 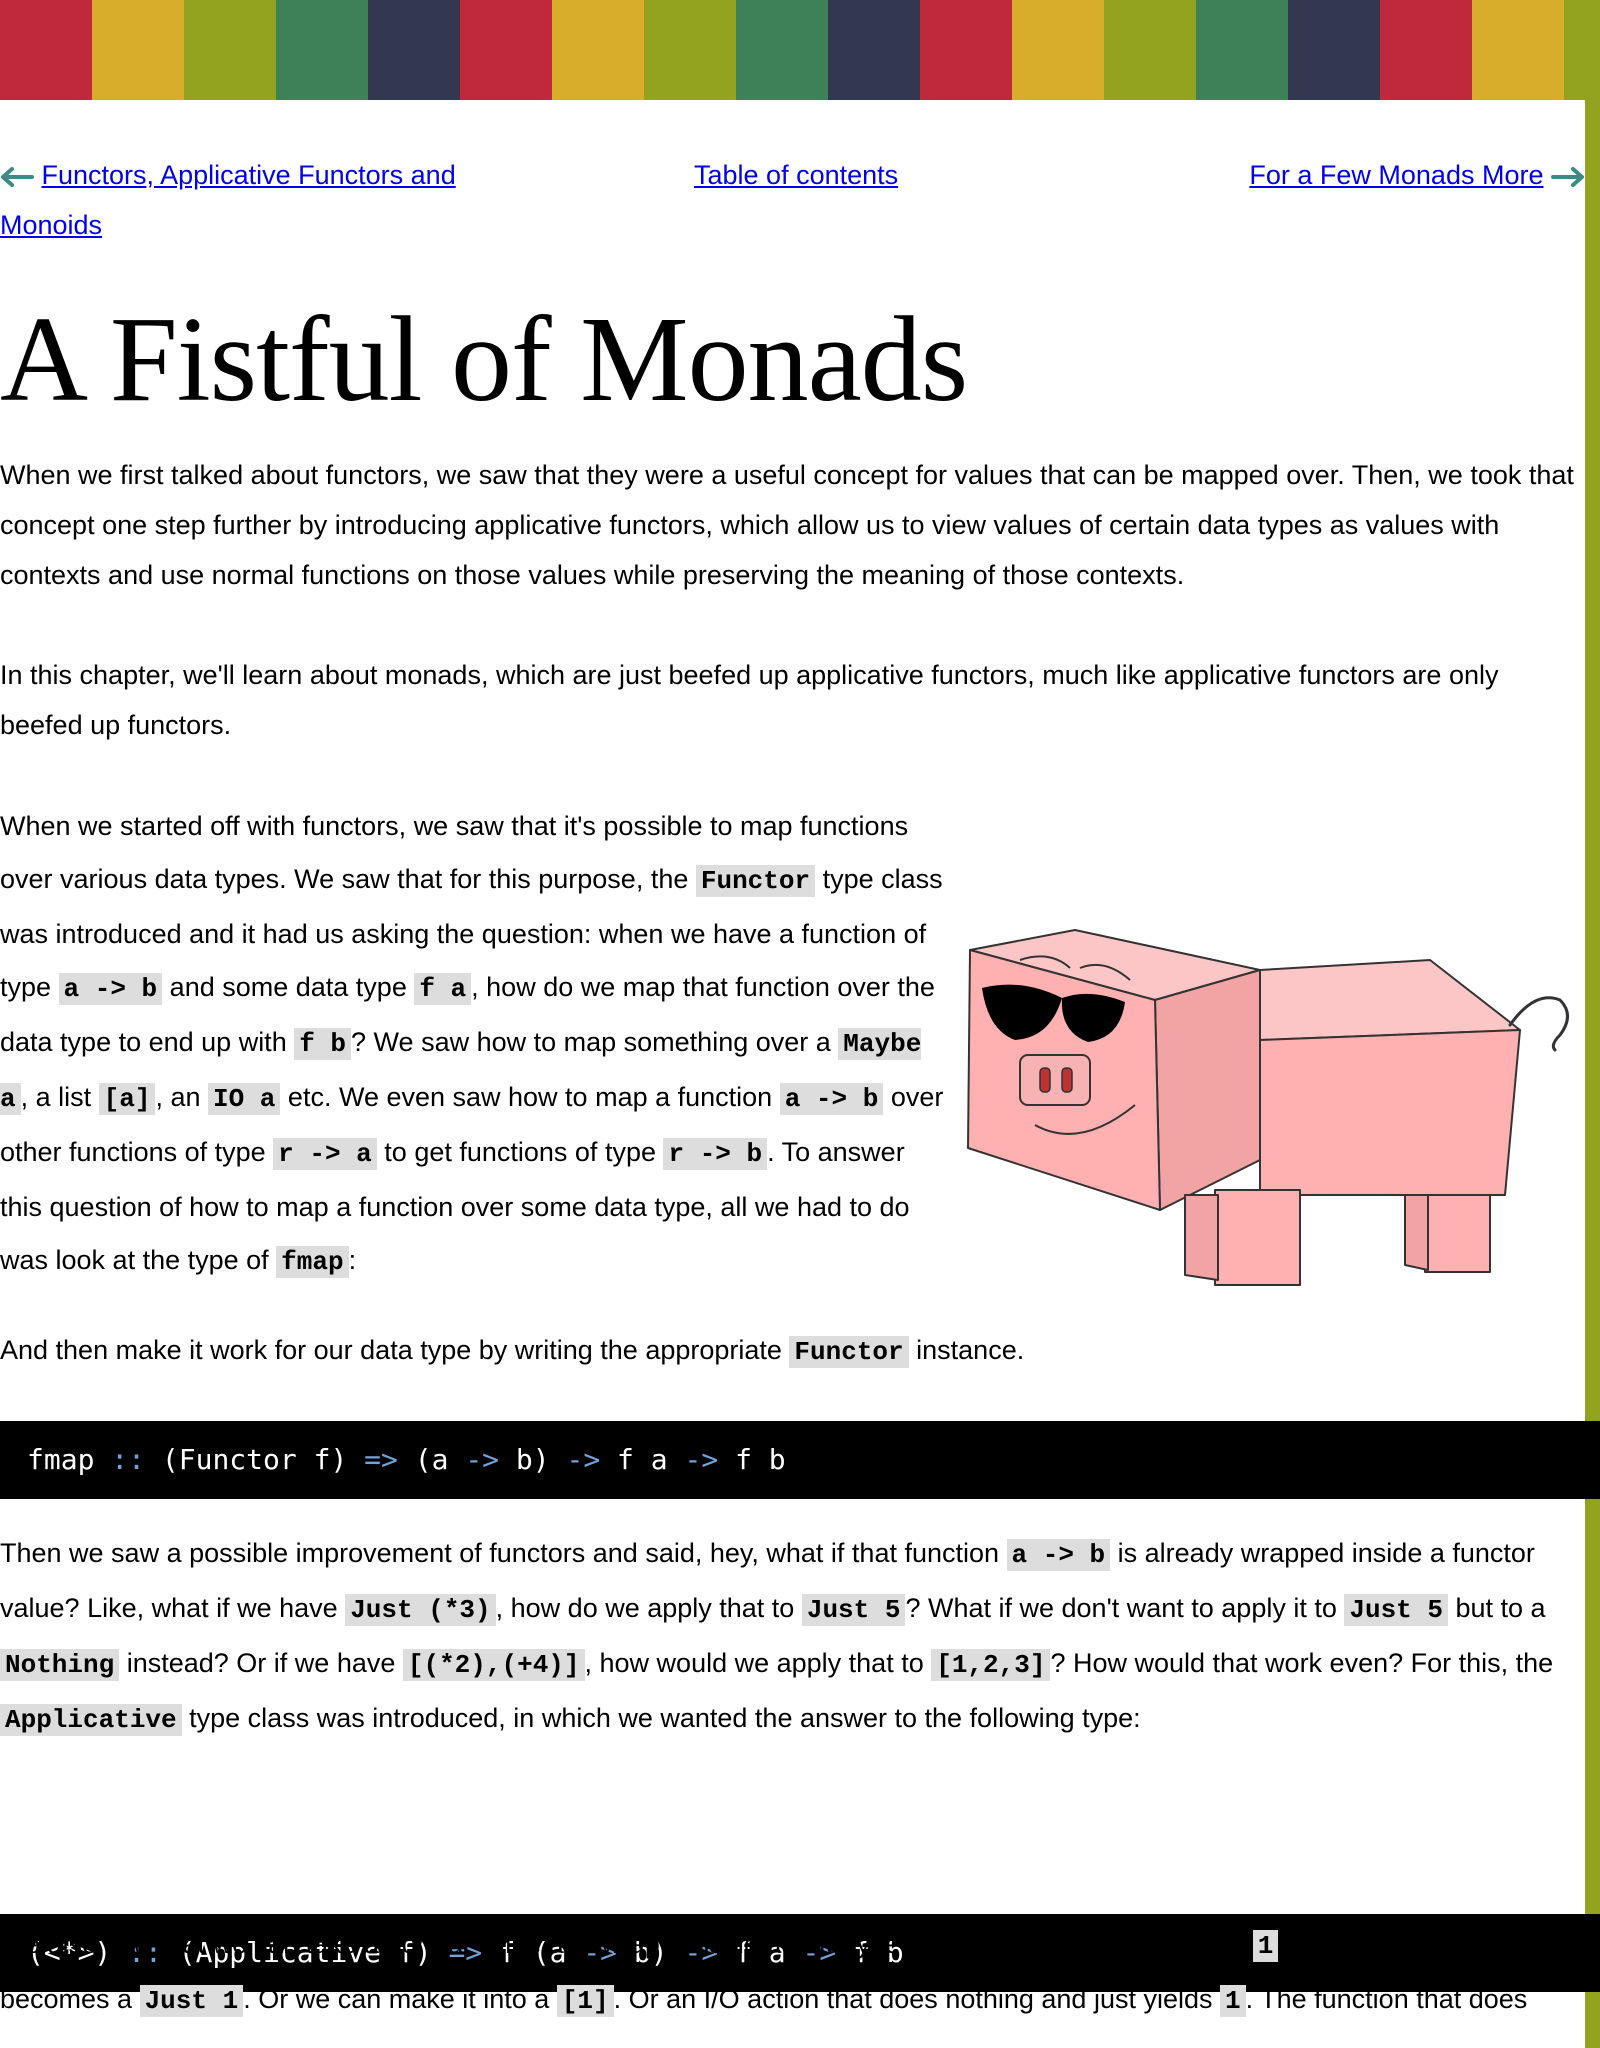 I want to click on inline-code: f a, so click(x=443, y=989).